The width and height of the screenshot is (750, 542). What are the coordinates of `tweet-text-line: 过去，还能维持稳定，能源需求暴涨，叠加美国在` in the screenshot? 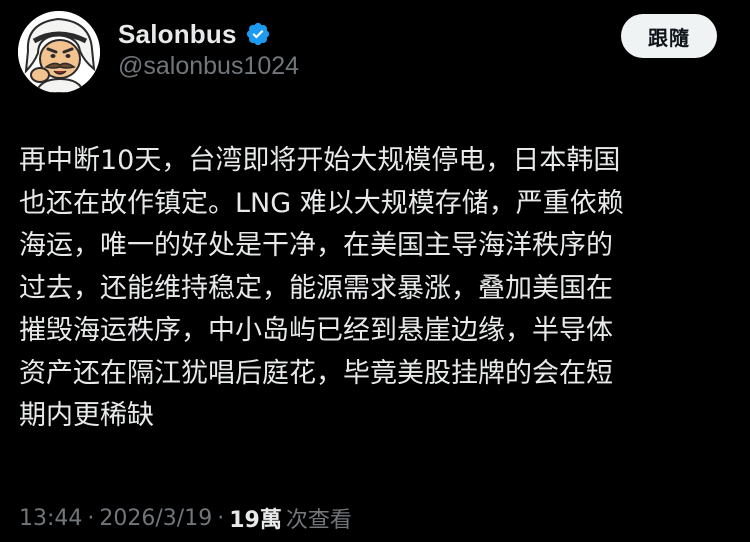 It's located at (316, 288).